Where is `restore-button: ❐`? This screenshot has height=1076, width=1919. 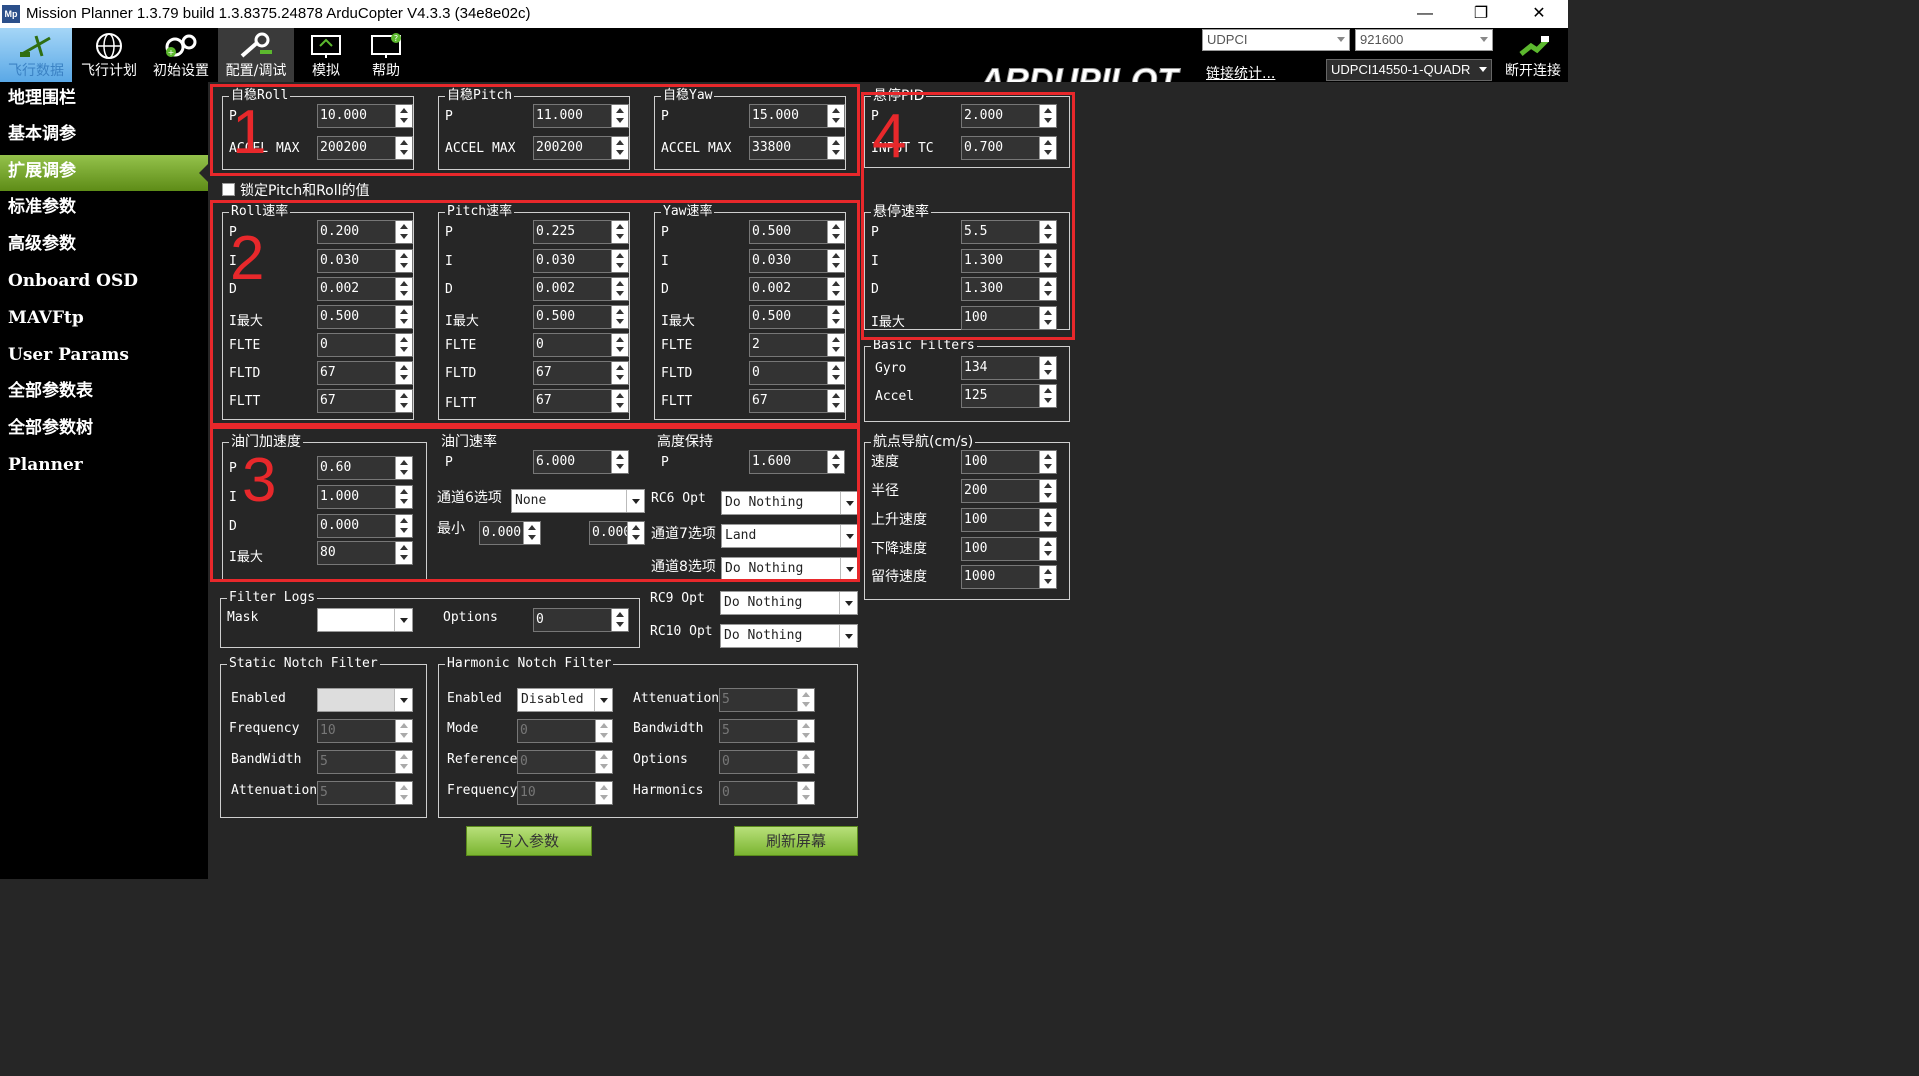 restore-button: ❐ is located at coordinates (1481, 14).